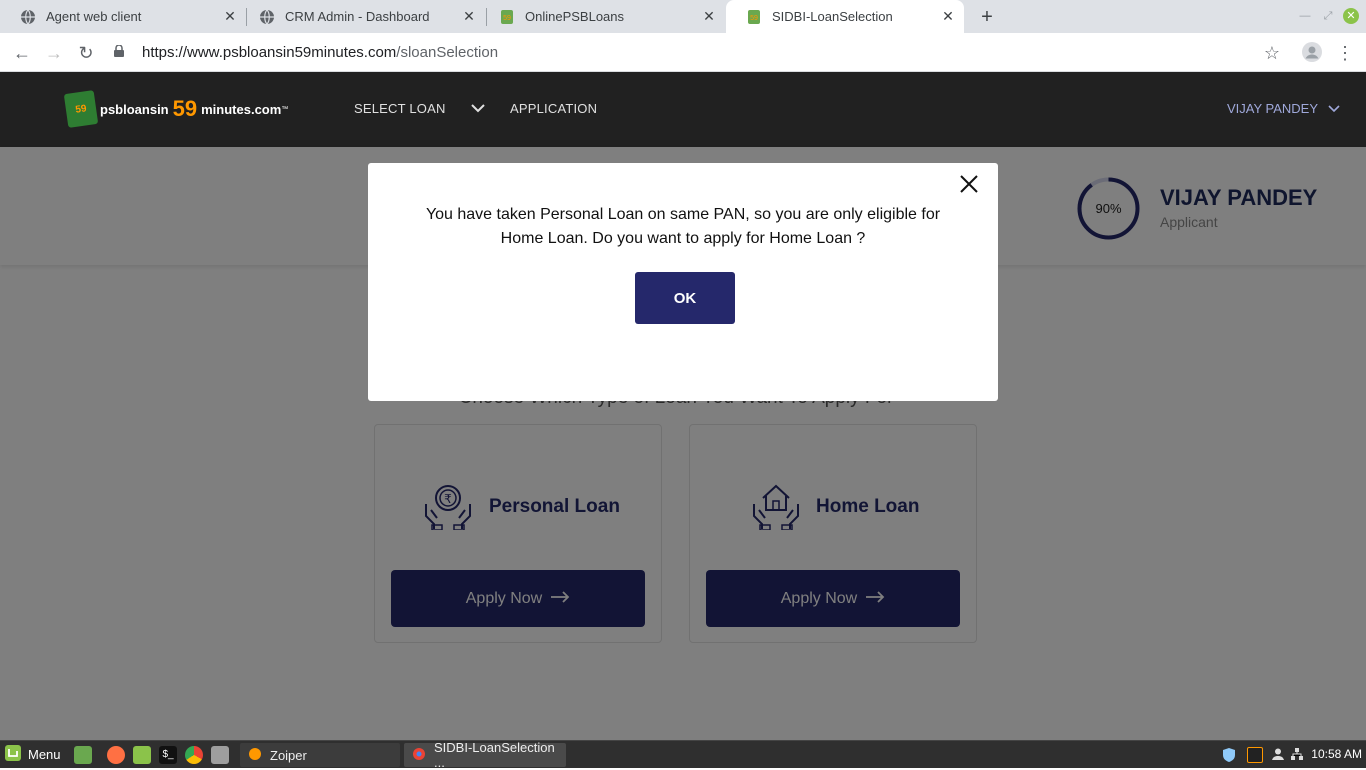 This screenshot has height=770, width=1366. Describe the element at coordinates (685, 298) in the screenshot. I see `ok-button: OK` at that location.